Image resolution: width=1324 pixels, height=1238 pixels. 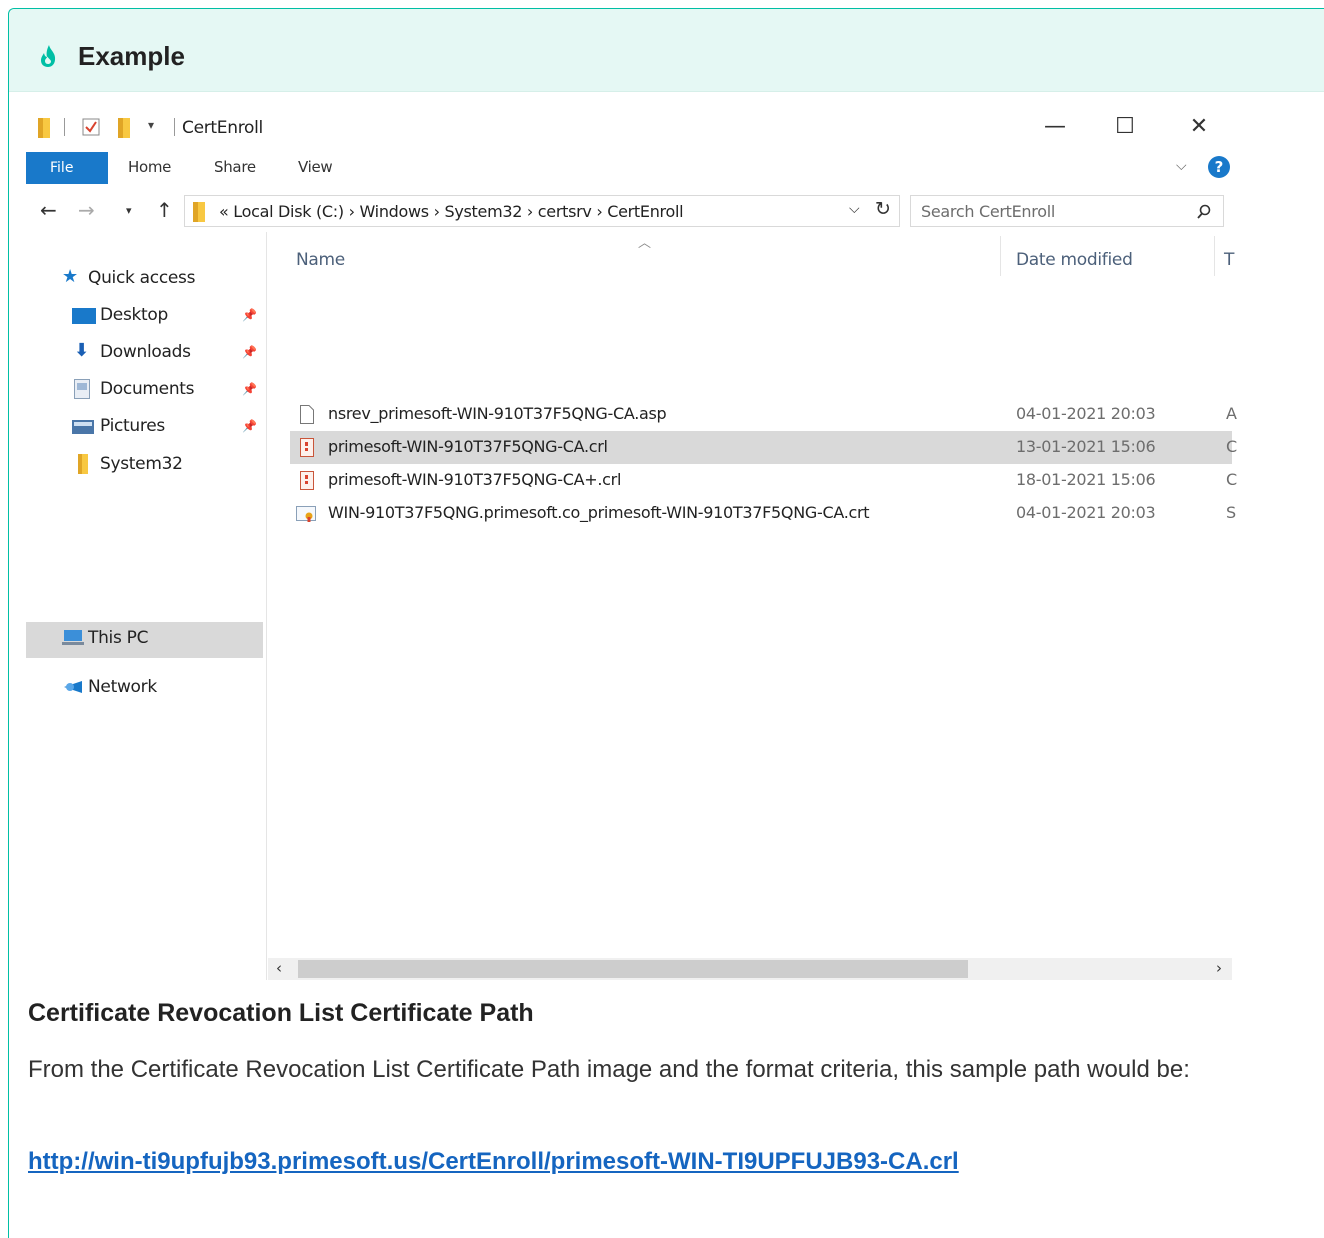 What do you see at coordinates (145, 352) in the screenshot?
I see `sidebar-item-label: Downloads` at bounding box center [145, 352].